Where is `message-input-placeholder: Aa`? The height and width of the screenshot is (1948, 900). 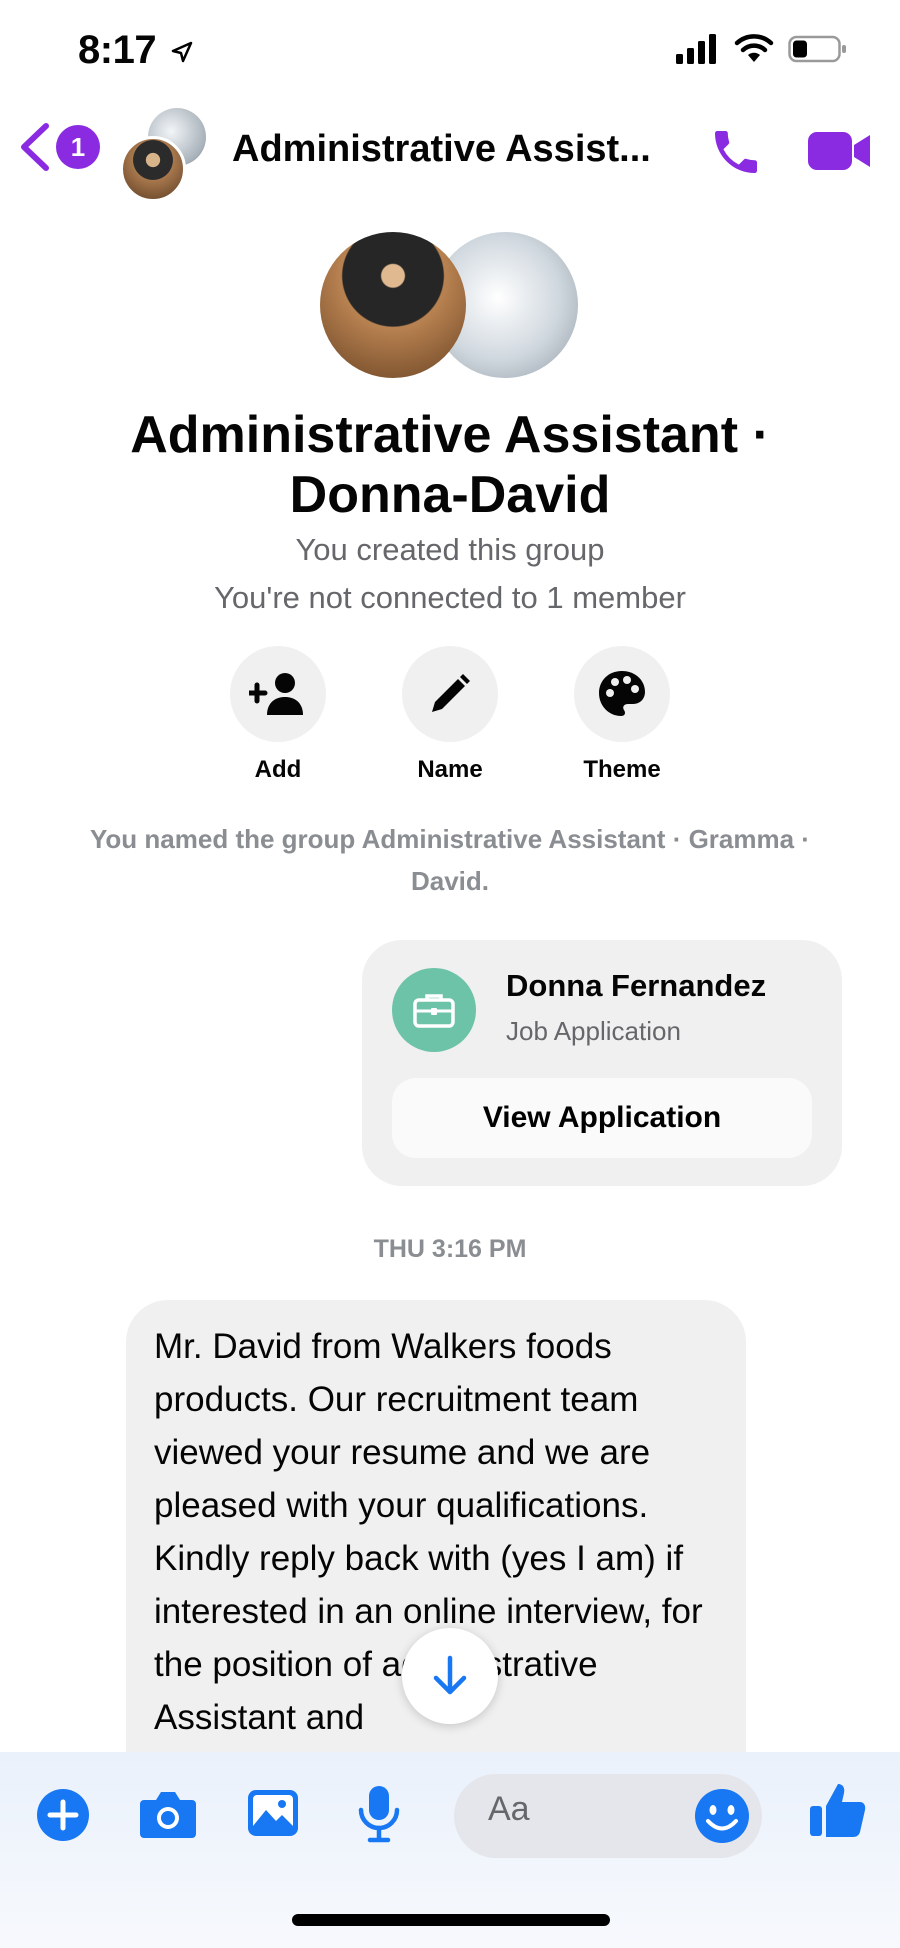 message-input-placeholder: Aa is located at coordinates (509, 1809).